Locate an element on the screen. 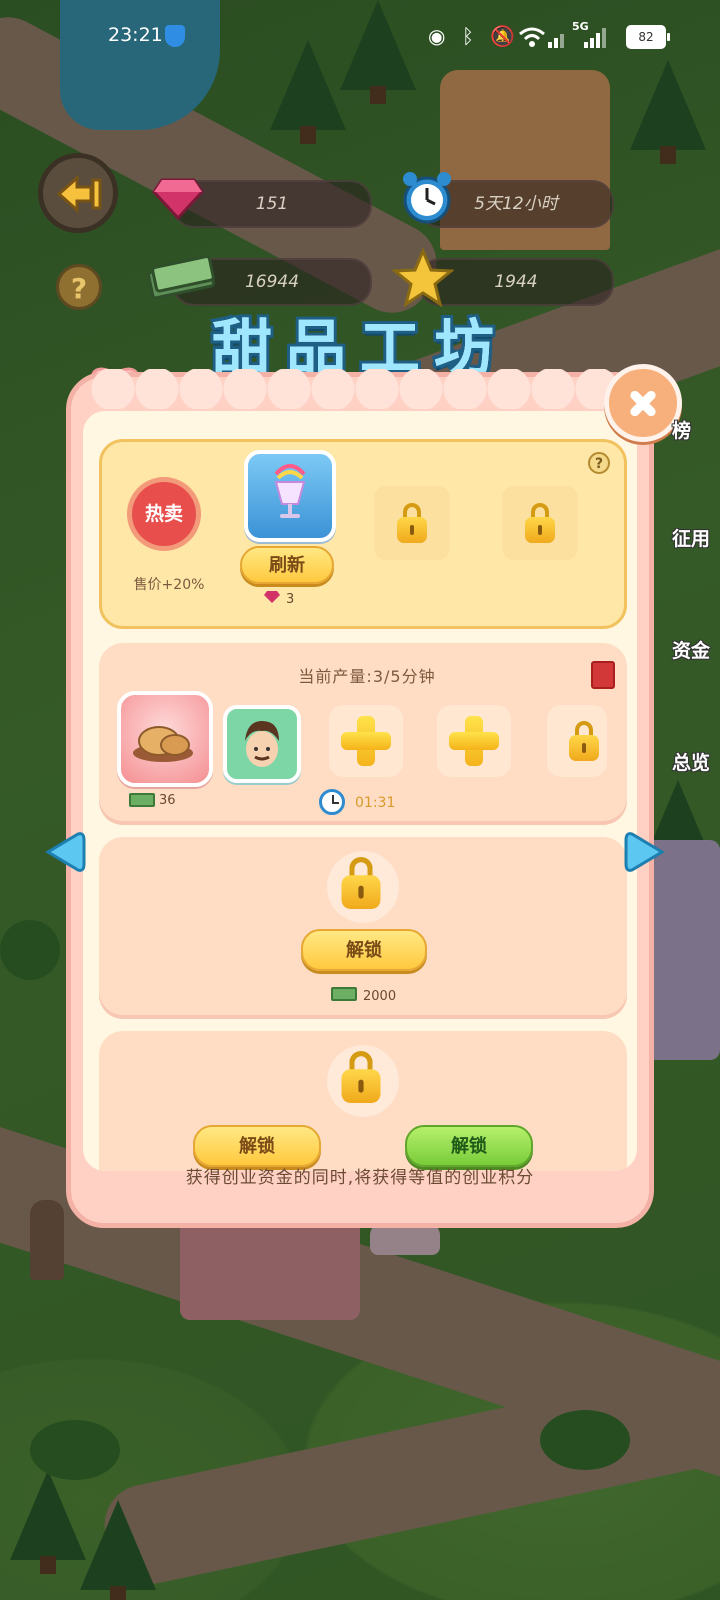 The image size is (720, 1600). event-timer-text: 5天12小时 is located at coordinates (516, 204).